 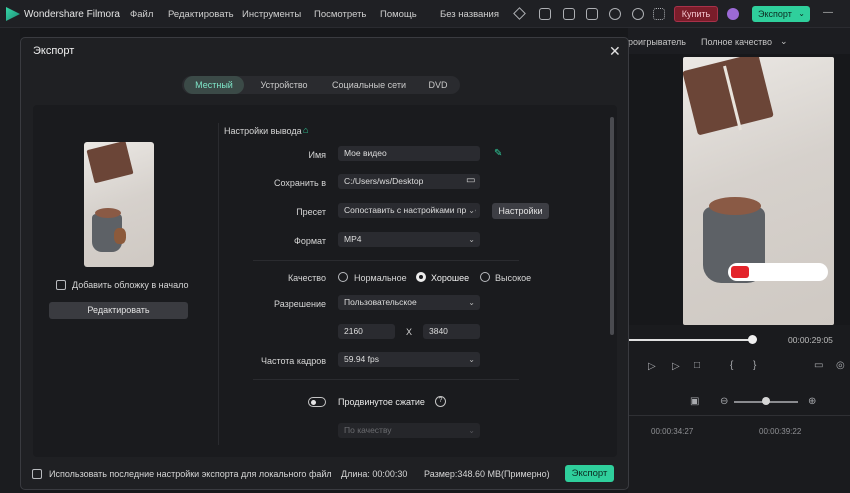 What do you see at coordinates (691, 340) in the screenshot?
I see `progress-track` at bounding box center [691, 340].